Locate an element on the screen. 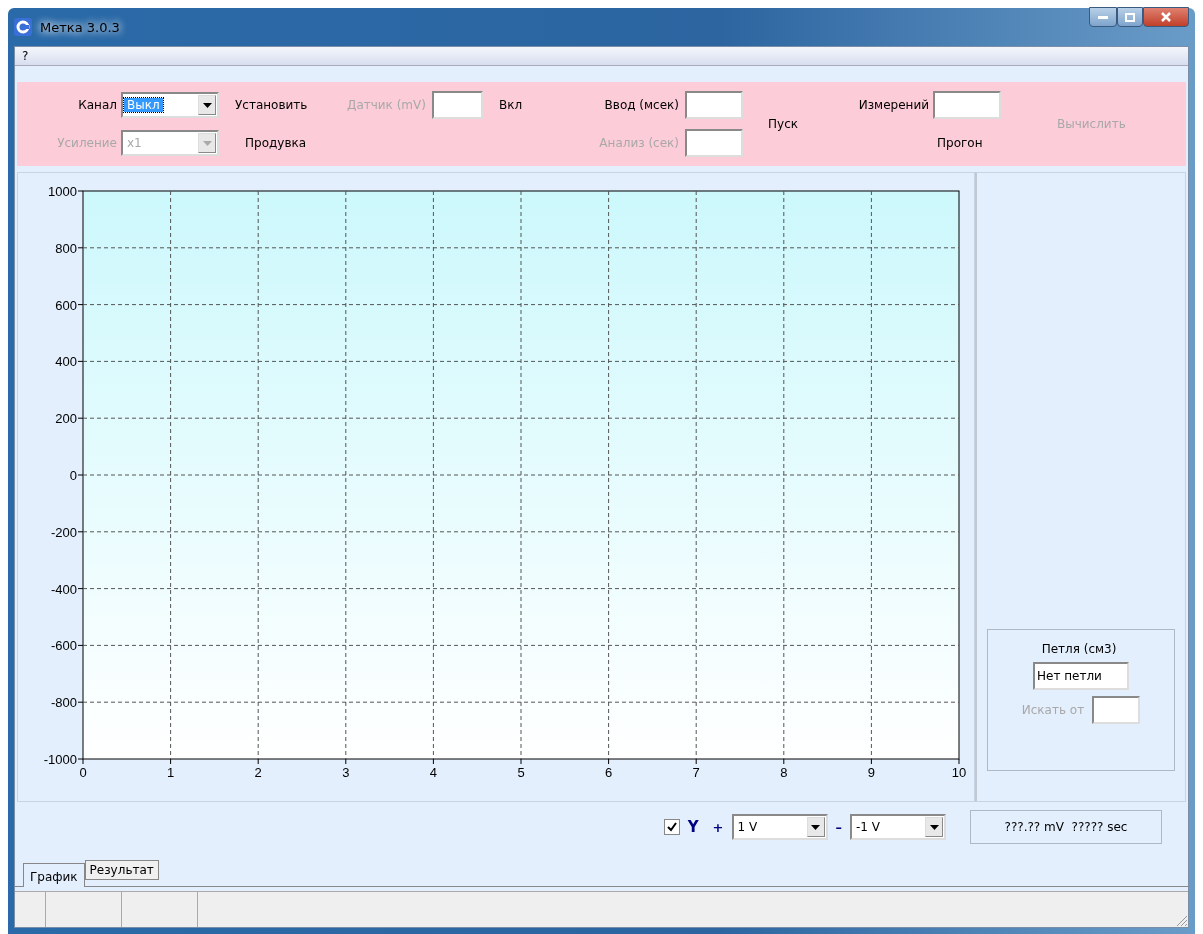 This screenshot has width=1203, height=934. start-button: Пуск is located at coordinates (783, 124).